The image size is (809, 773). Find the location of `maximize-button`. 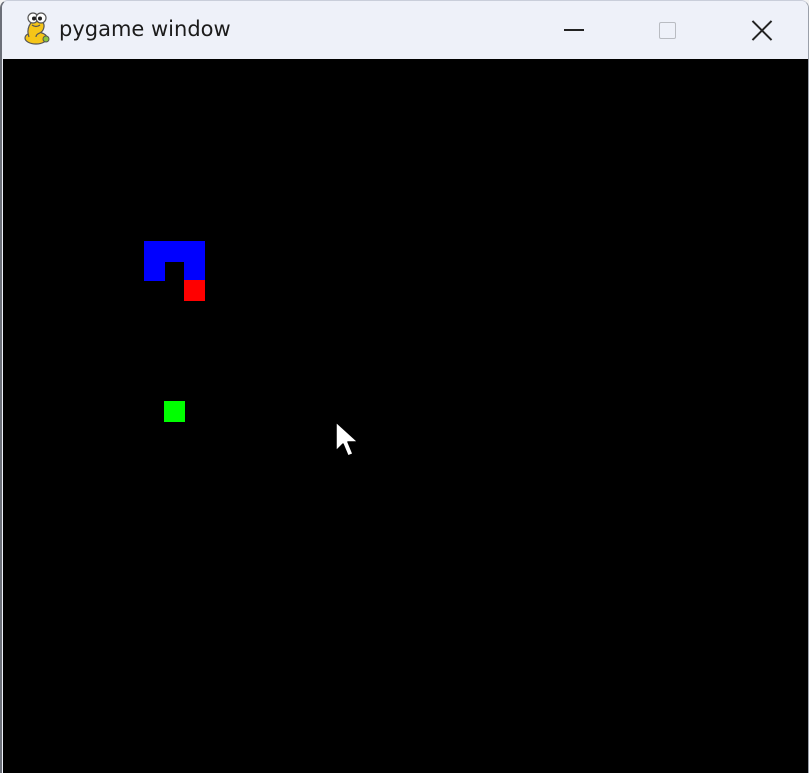

maximize-button is located at coordinates (667, 30).